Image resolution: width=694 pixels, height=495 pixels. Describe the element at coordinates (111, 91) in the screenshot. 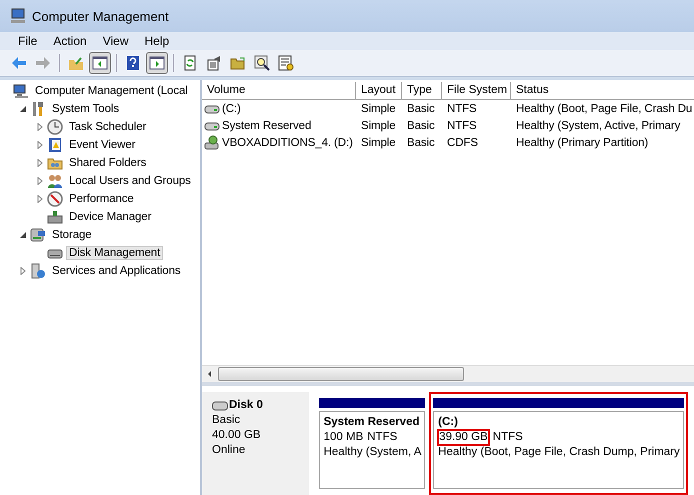

I see `tree-item: Computer Management (Local` at that location.